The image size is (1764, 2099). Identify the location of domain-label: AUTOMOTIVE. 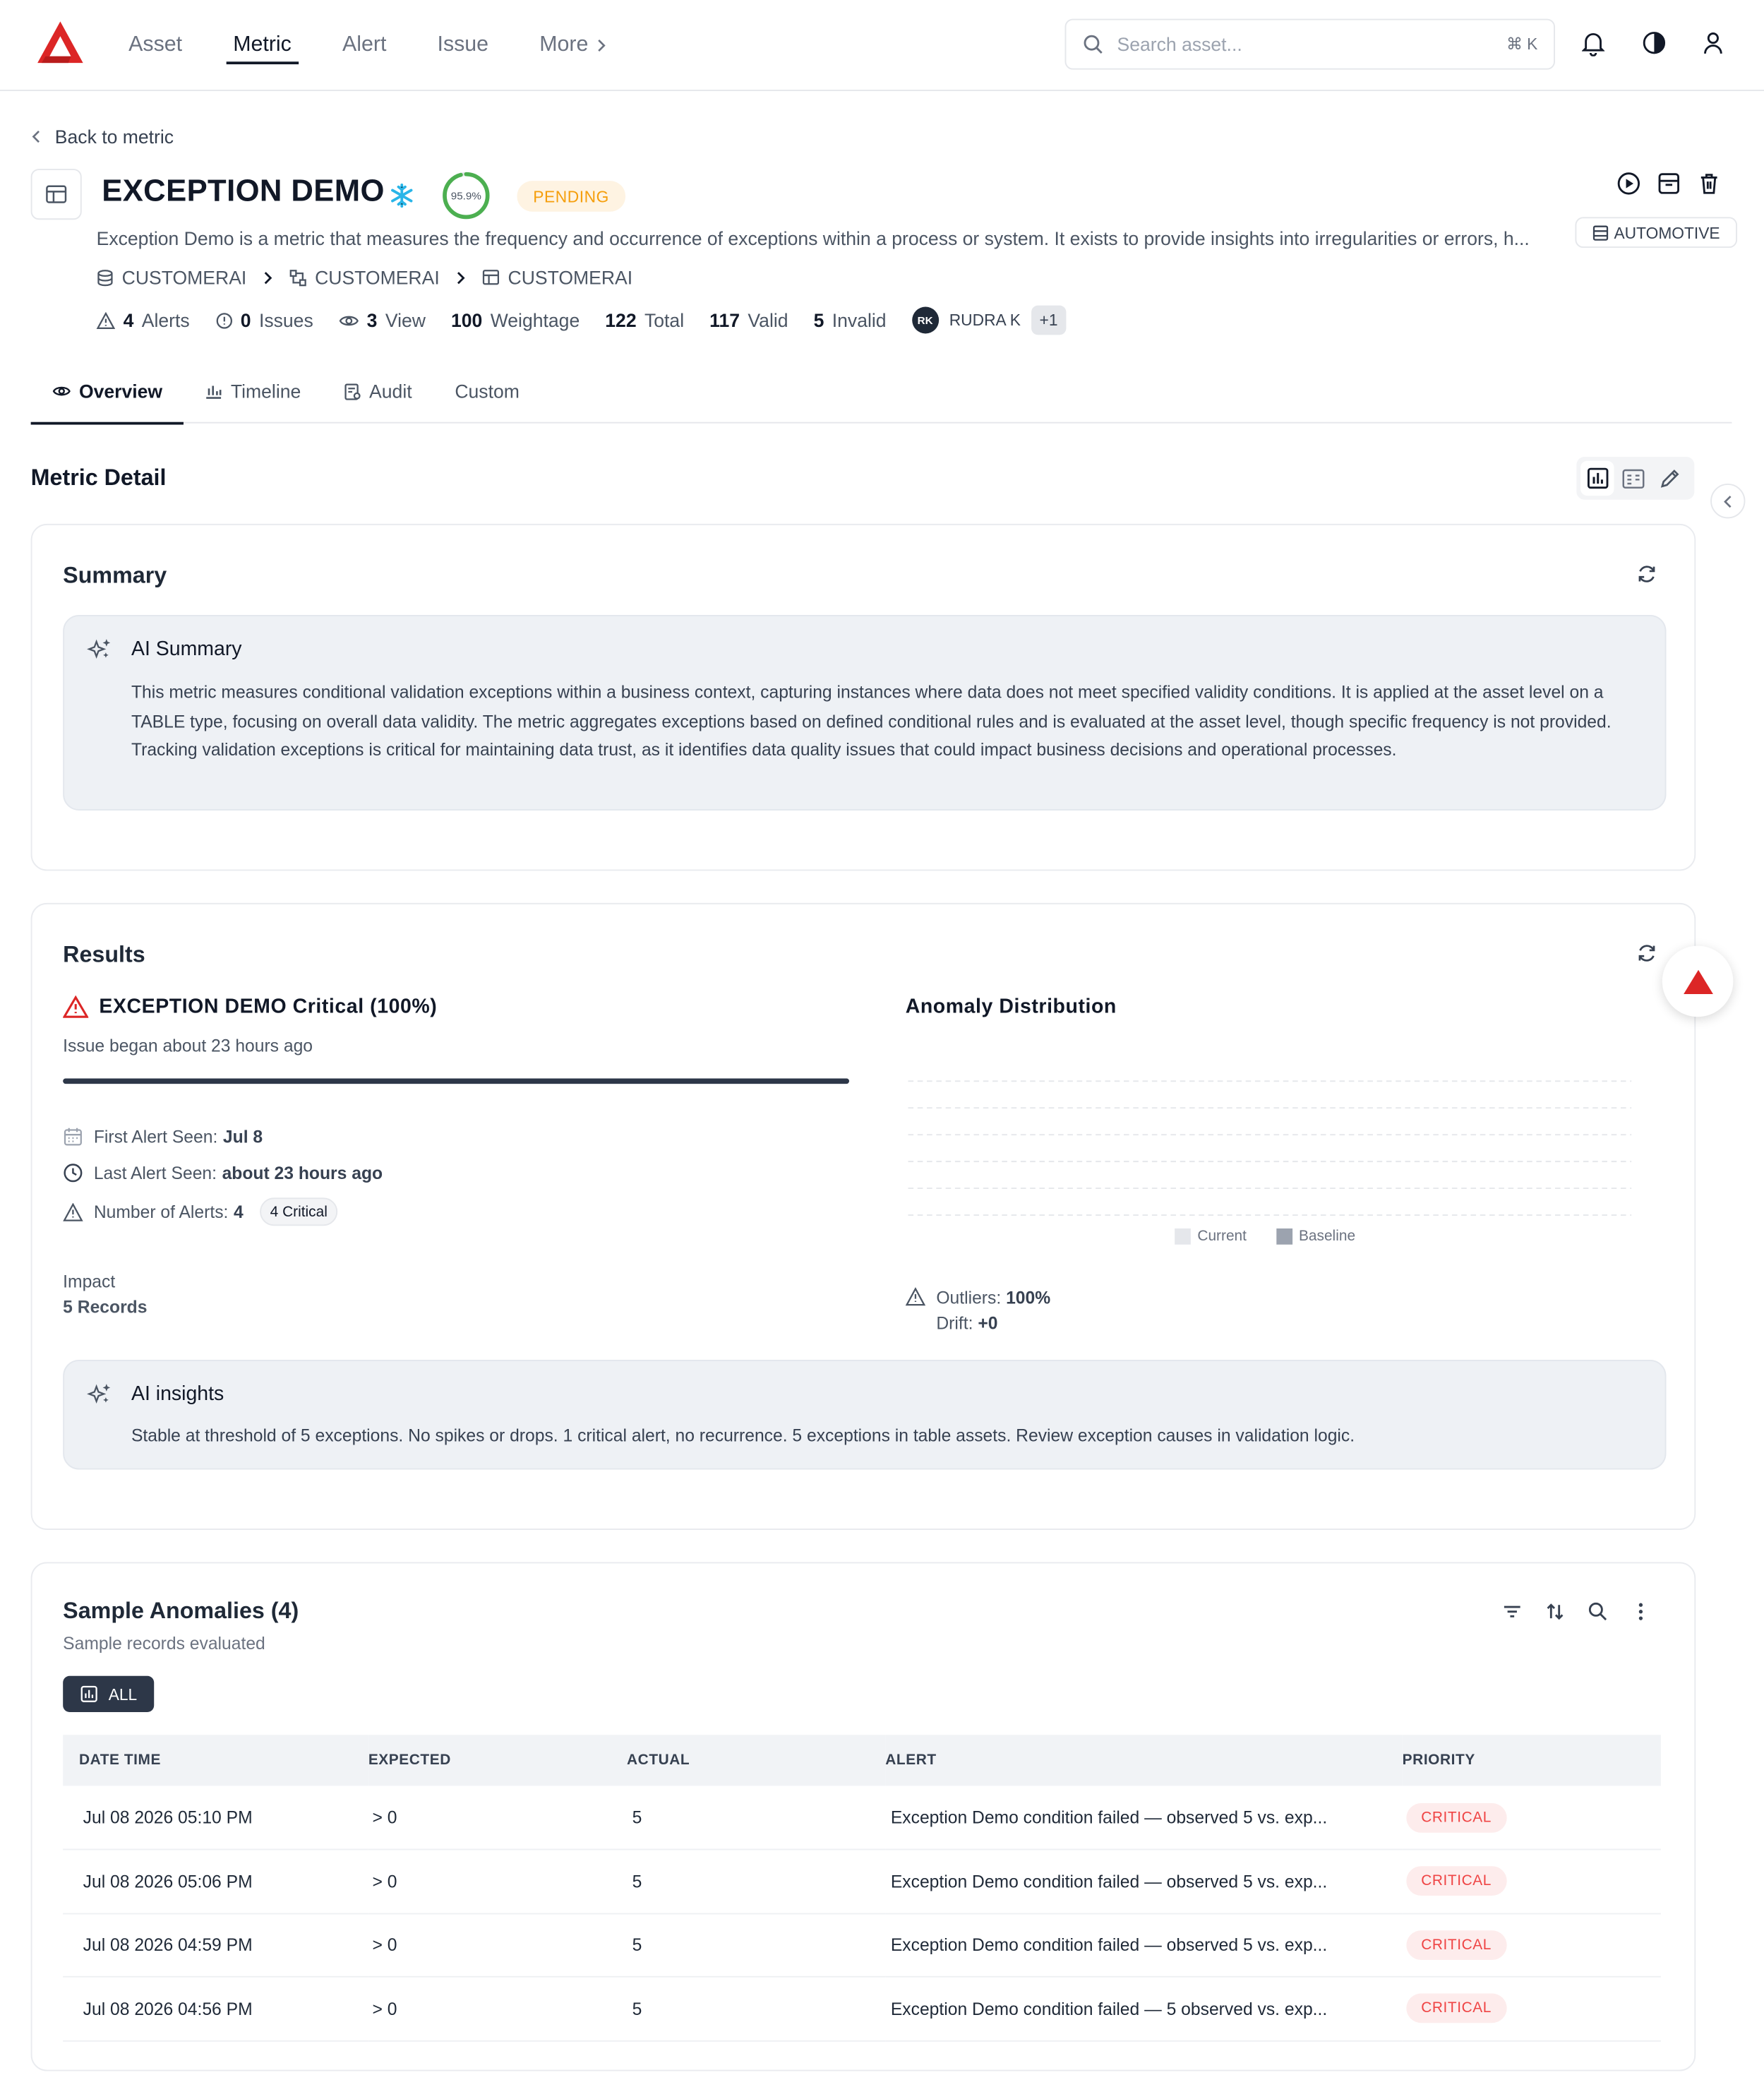
(1667, 232).